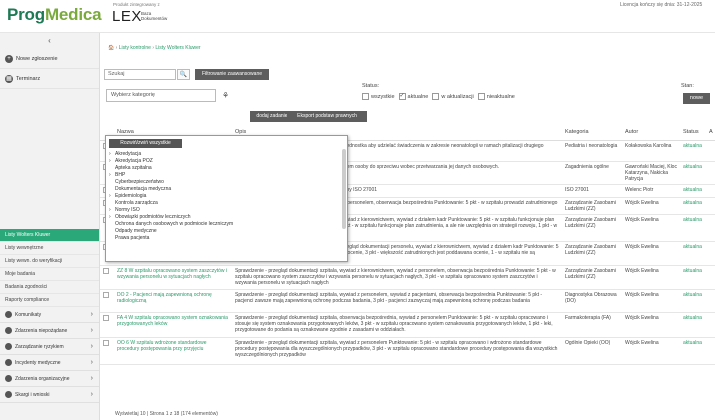  What do you see at coordinates (145, 143) in the screenshot?
I see `expand-collapse-all-button: Rozwiń/zwiń wszystkie` at bounding box center [145, 143].